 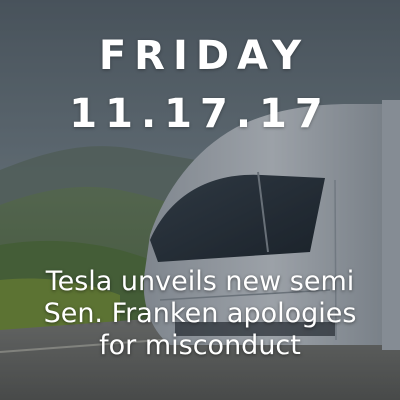 I want to click on weekday-label: FRIDAY, so click(x=204, y=56).